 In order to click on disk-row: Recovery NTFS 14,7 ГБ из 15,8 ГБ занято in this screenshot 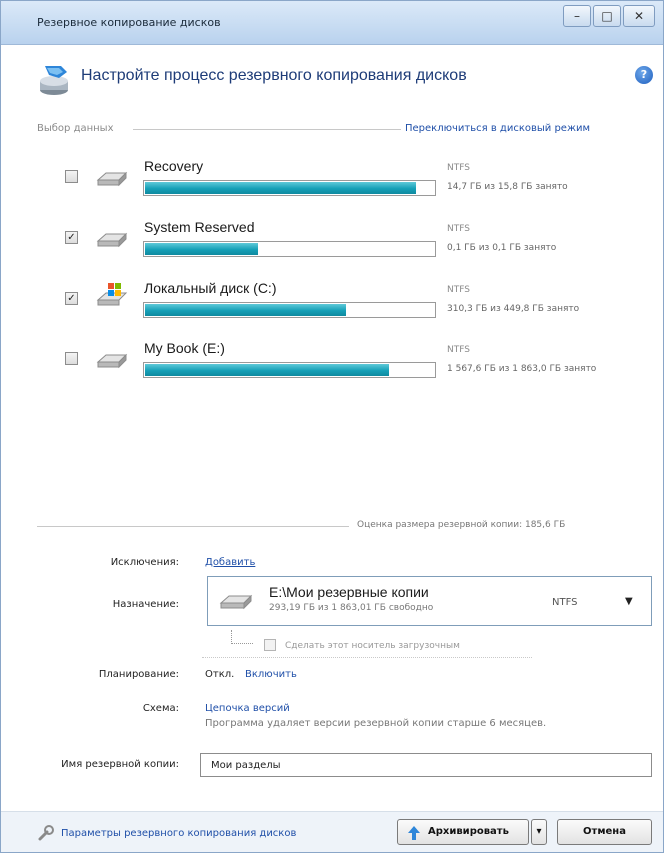, I will do `click(332, 185)`.